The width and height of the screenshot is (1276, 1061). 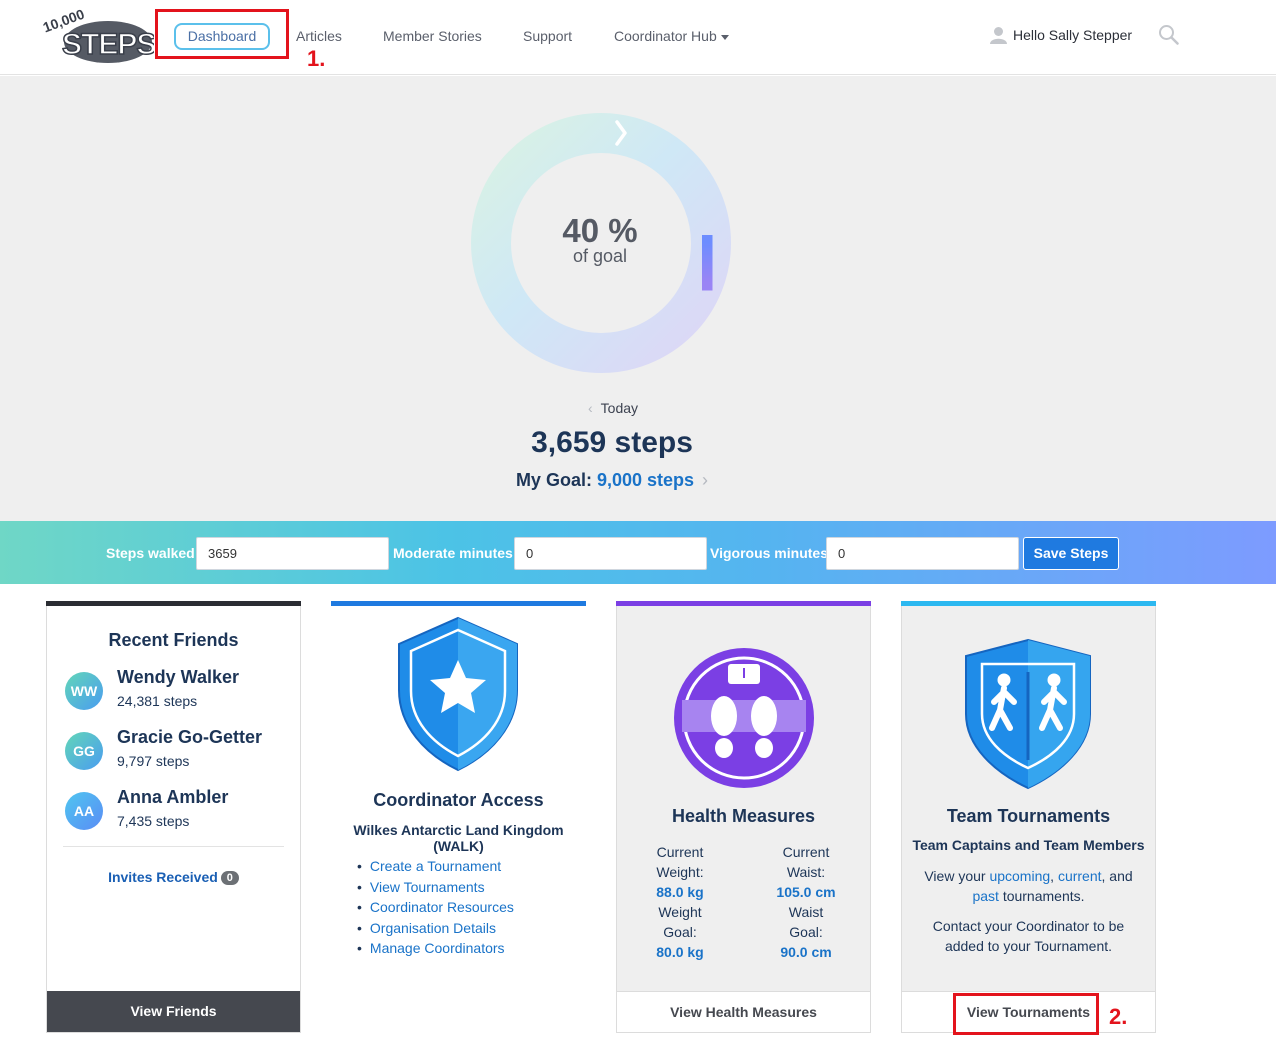 What do you see at coordinates (806, 952) in the screenshot?
I see `goal-waist-value: 90.0 cm` at bounding box center [806, 952].